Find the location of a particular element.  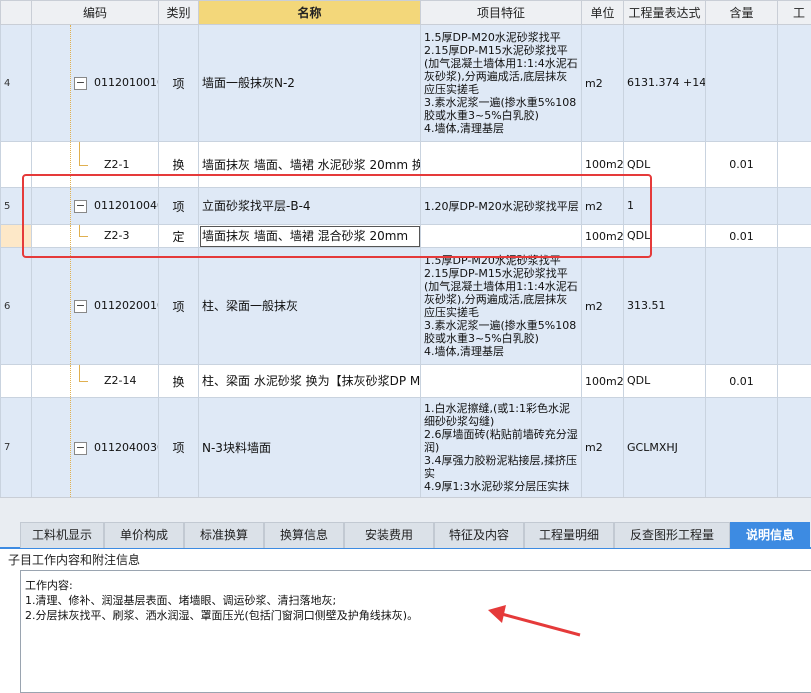

code-text: 011202001001 is located at coordinates (126, 305).